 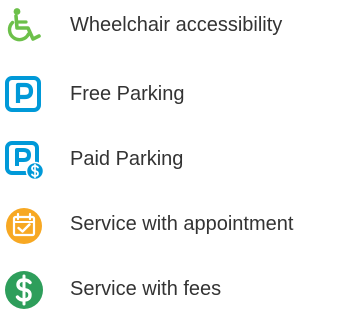 I want to click on legend-item-label: Wheelchair accessibility, so click(x=176, y=25).